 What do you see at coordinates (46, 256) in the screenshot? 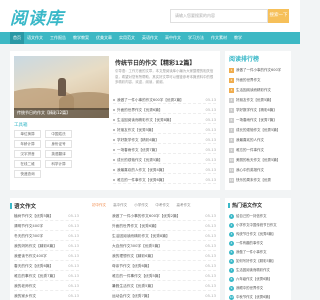
I see `list-item: 我爱读书作文400字 05-13` at bounding box center [46, 256].